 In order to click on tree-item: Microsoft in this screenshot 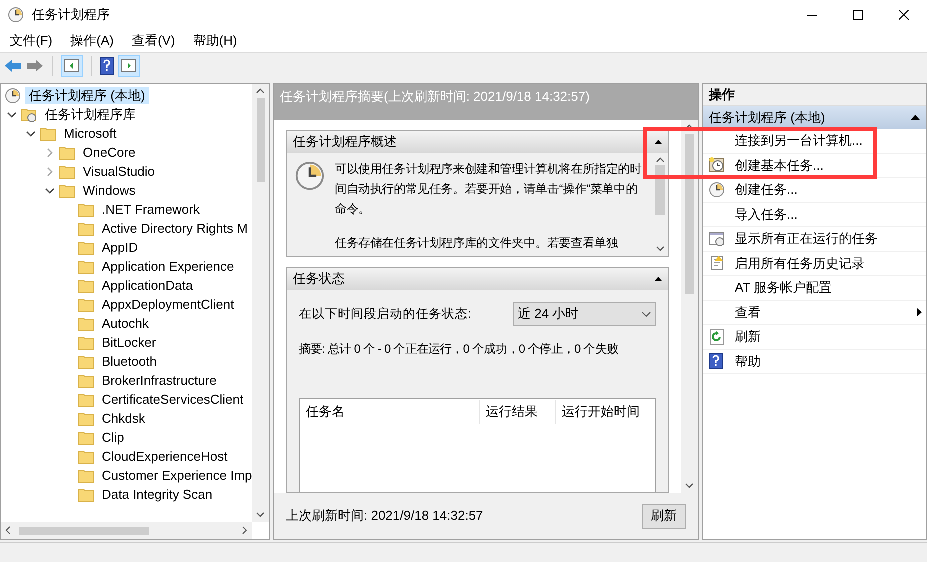, I will do `click(90, 133)`.